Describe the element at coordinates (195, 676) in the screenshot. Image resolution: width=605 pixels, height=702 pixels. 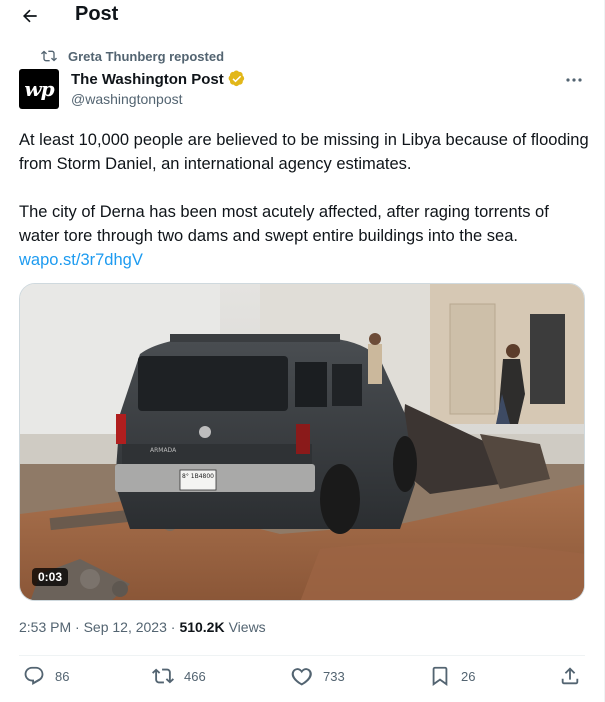
I see `repost-count: 466` at that location.